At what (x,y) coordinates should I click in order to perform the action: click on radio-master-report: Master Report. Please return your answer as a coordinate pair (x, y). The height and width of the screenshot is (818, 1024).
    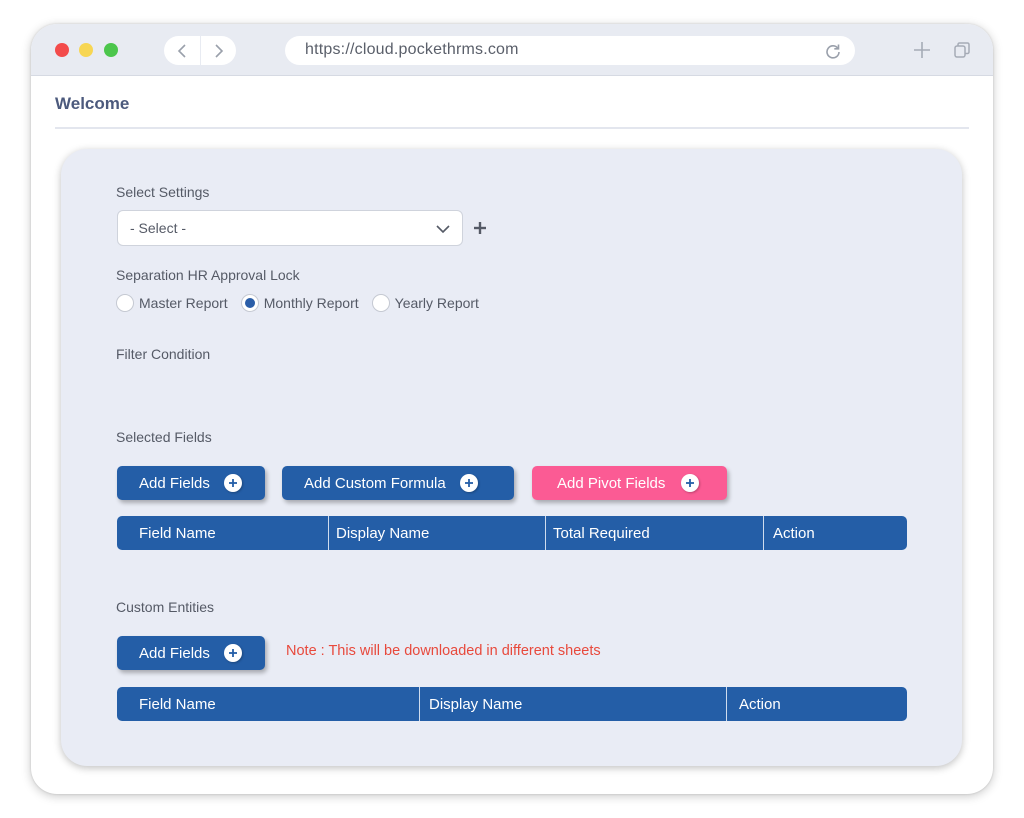
    Looking at the image, I should click on (172, 303).